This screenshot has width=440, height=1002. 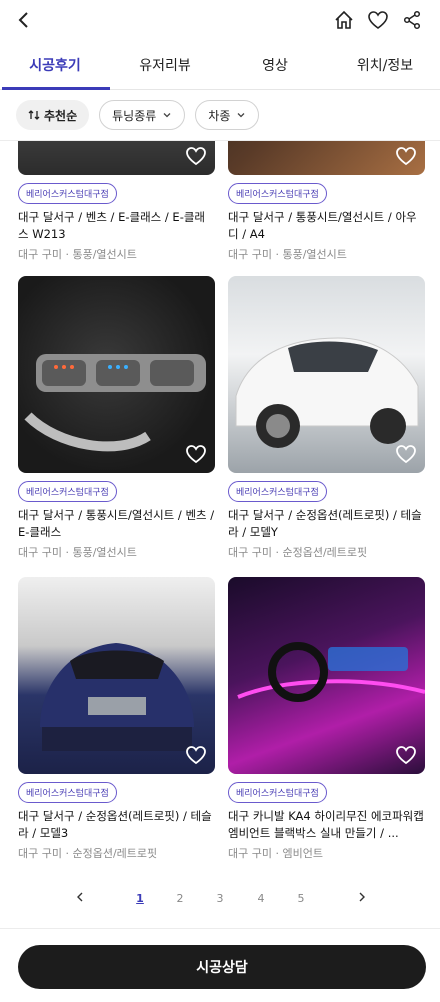 I want to click on home-button, so click(x=344, y=20).